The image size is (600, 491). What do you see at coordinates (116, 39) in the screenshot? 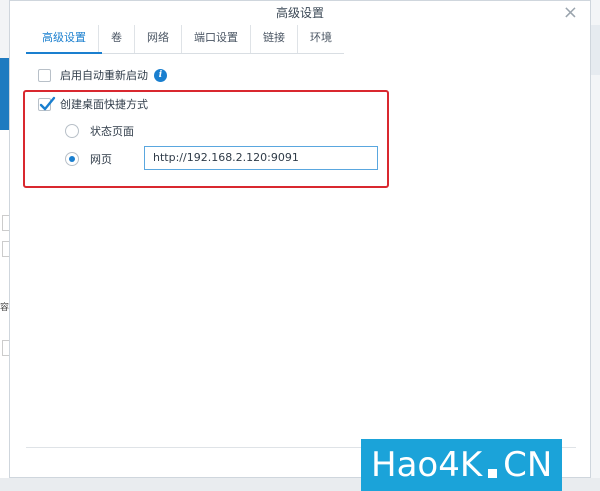
I see `tab-volume: 卷` at bounding box center [116, 39].